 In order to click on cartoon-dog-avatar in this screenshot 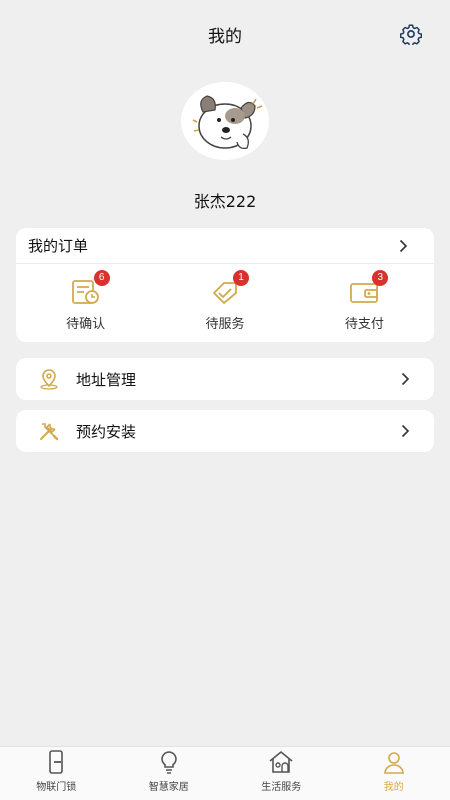, I will do `click(227, 122)`.